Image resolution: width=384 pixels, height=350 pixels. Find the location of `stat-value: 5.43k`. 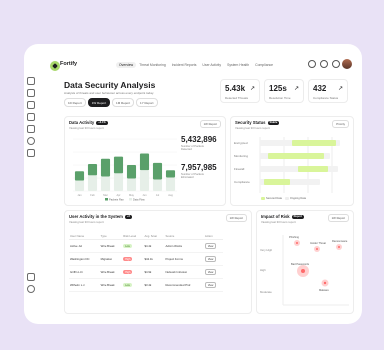

stat-value: 5.43k is located at coordinates (235, 88).